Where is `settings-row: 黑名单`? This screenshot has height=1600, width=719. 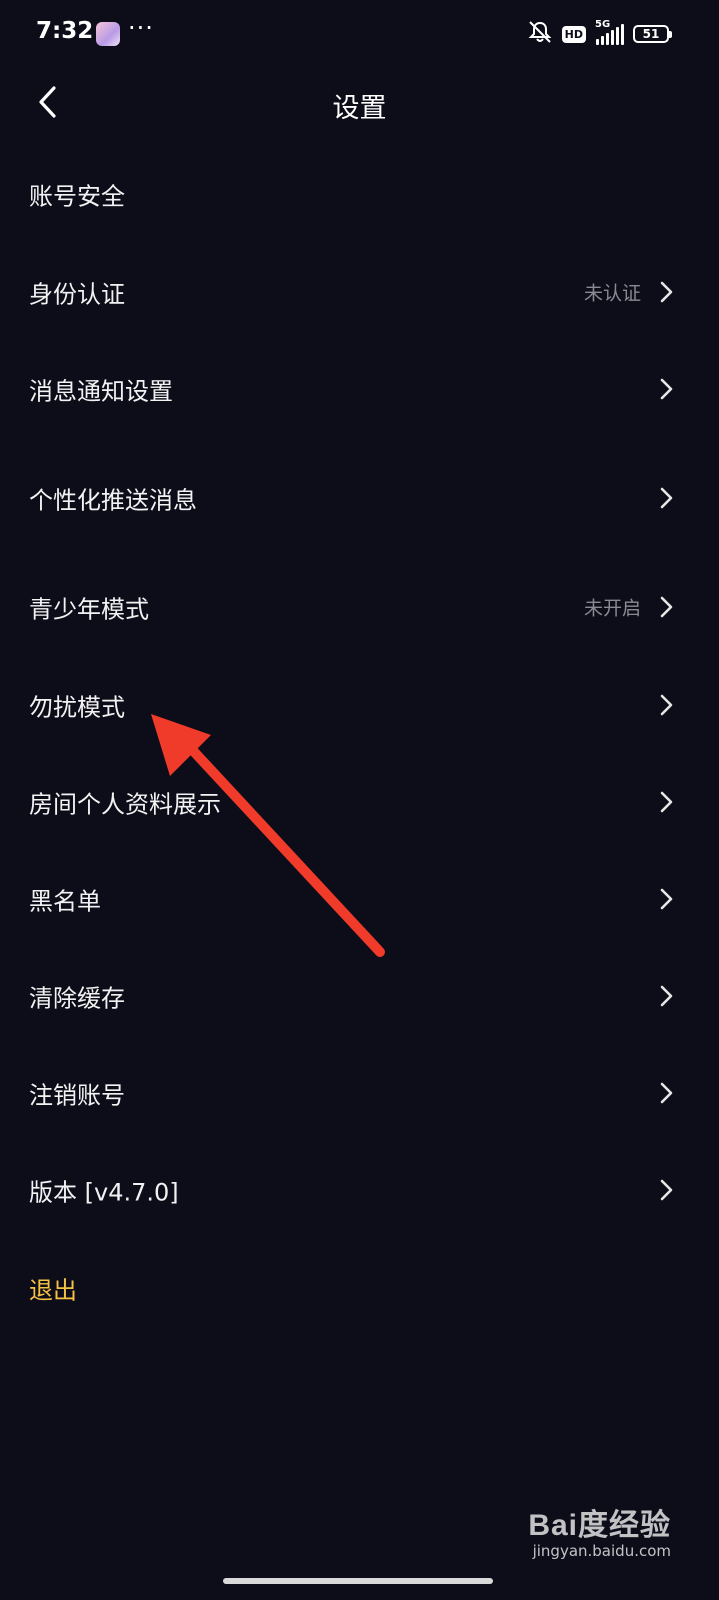 settings-row: 黑名单 is located at coordinates (359, 899).